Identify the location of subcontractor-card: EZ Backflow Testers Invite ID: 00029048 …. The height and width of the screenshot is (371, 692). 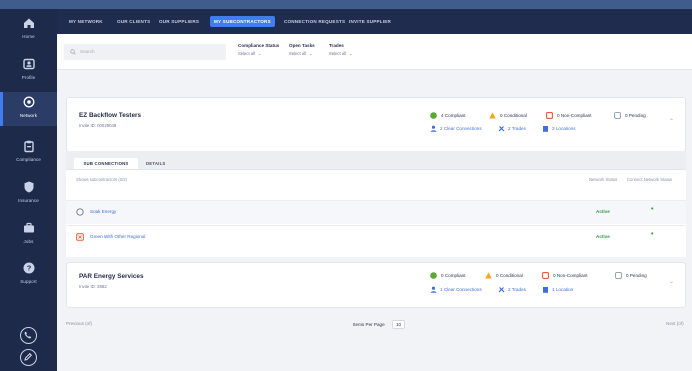
(376, 124).